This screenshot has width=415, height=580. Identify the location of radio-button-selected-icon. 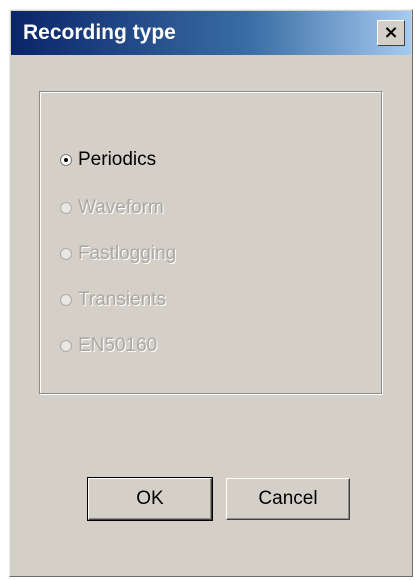
(66, 160).